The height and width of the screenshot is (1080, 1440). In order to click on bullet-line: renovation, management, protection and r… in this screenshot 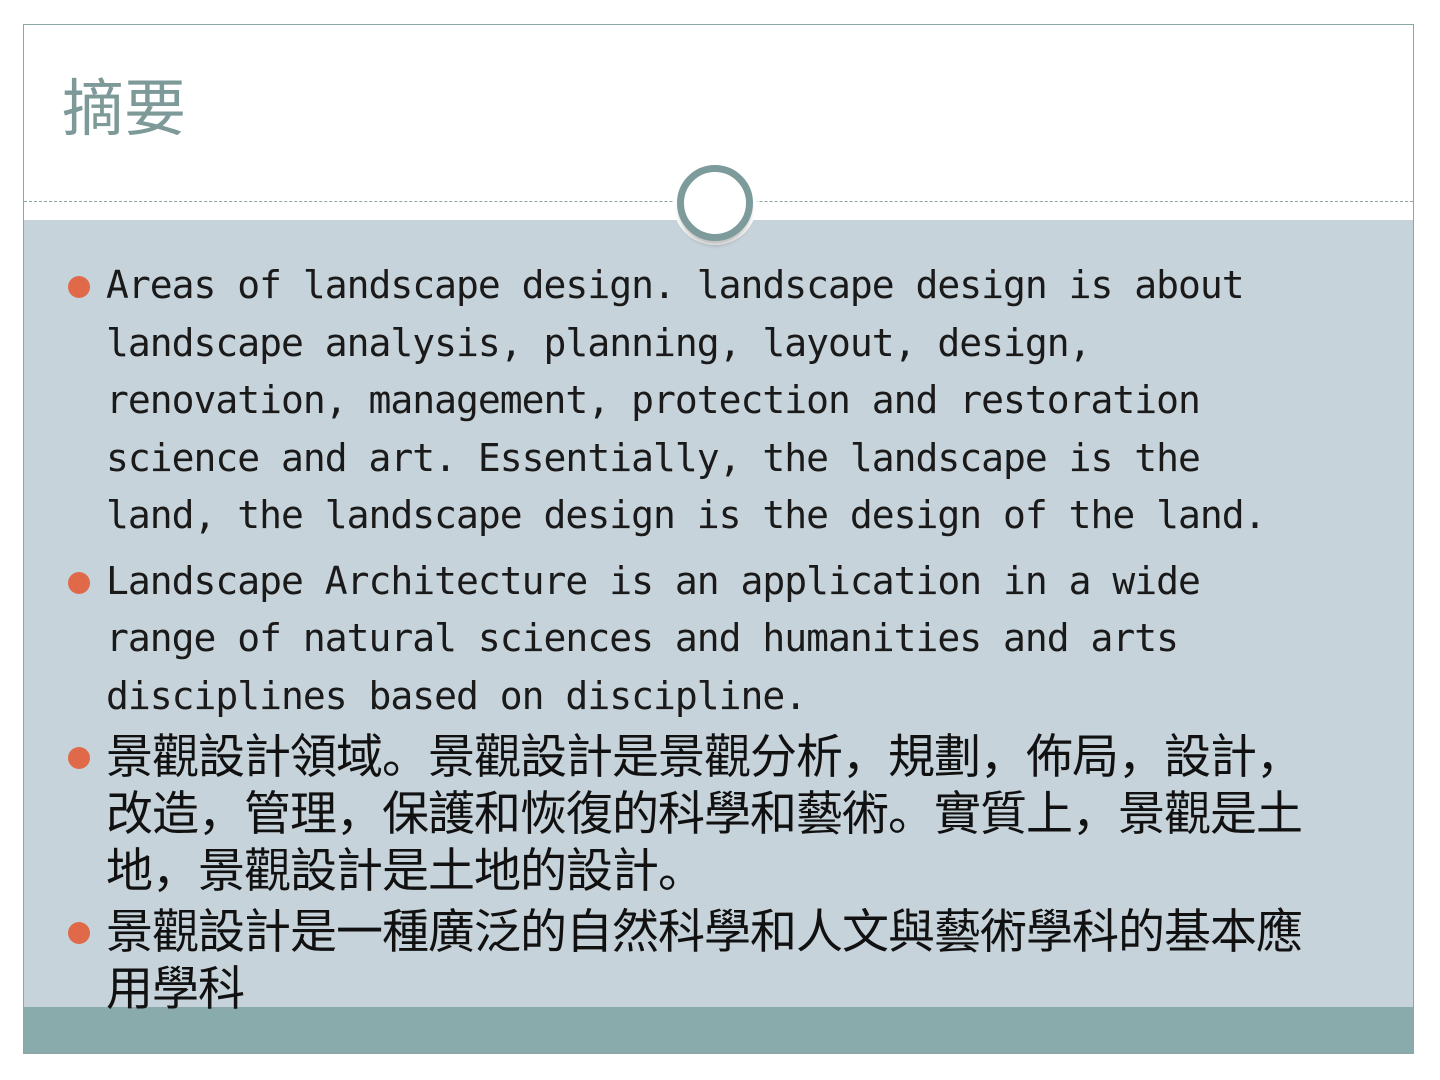, I will do `click(653, 400)`.